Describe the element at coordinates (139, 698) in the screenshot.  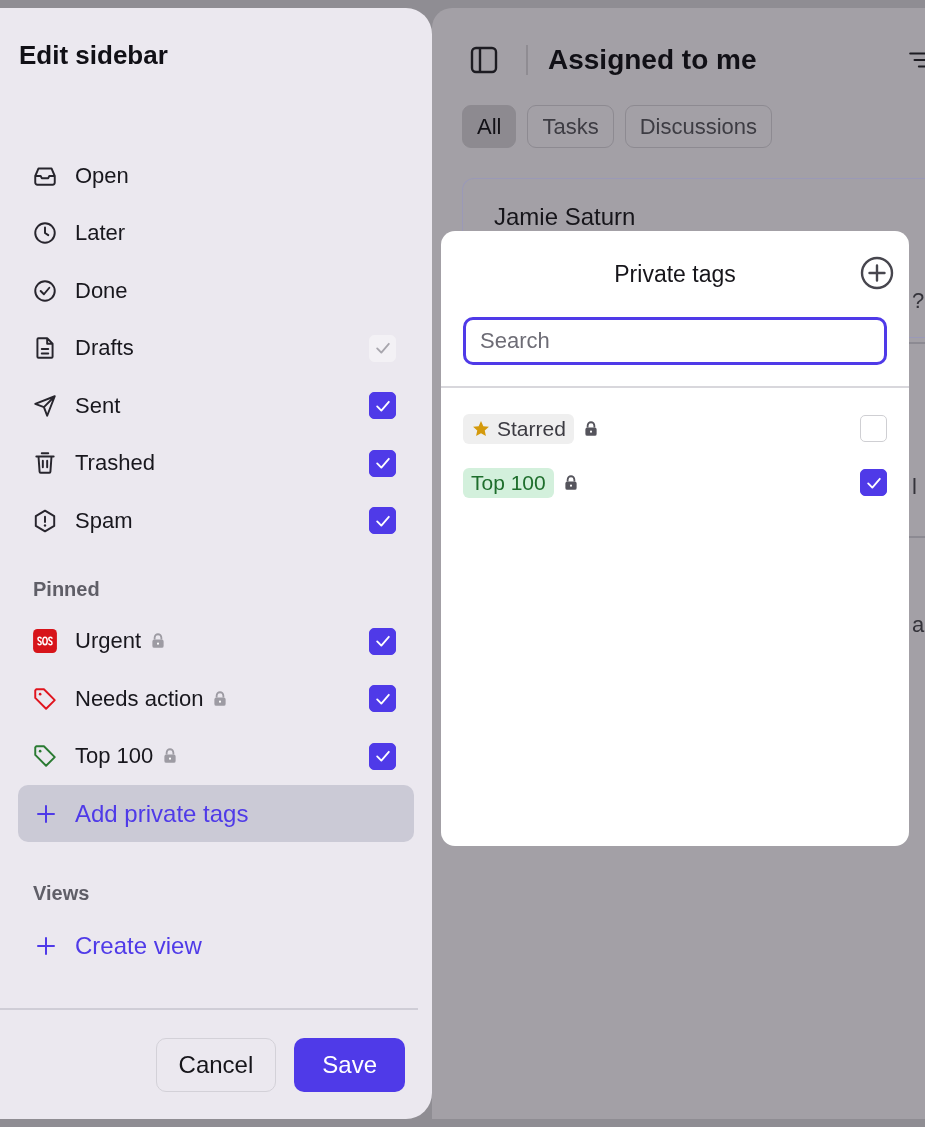
I see `item-label: Needs action` at that location.